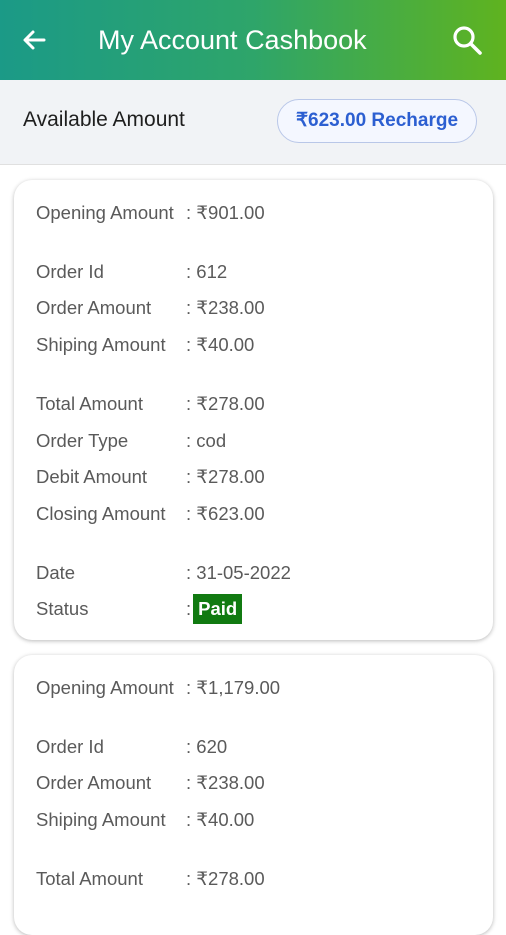  I want to click on available-amount-label: Available Amount, so click(104, 119).